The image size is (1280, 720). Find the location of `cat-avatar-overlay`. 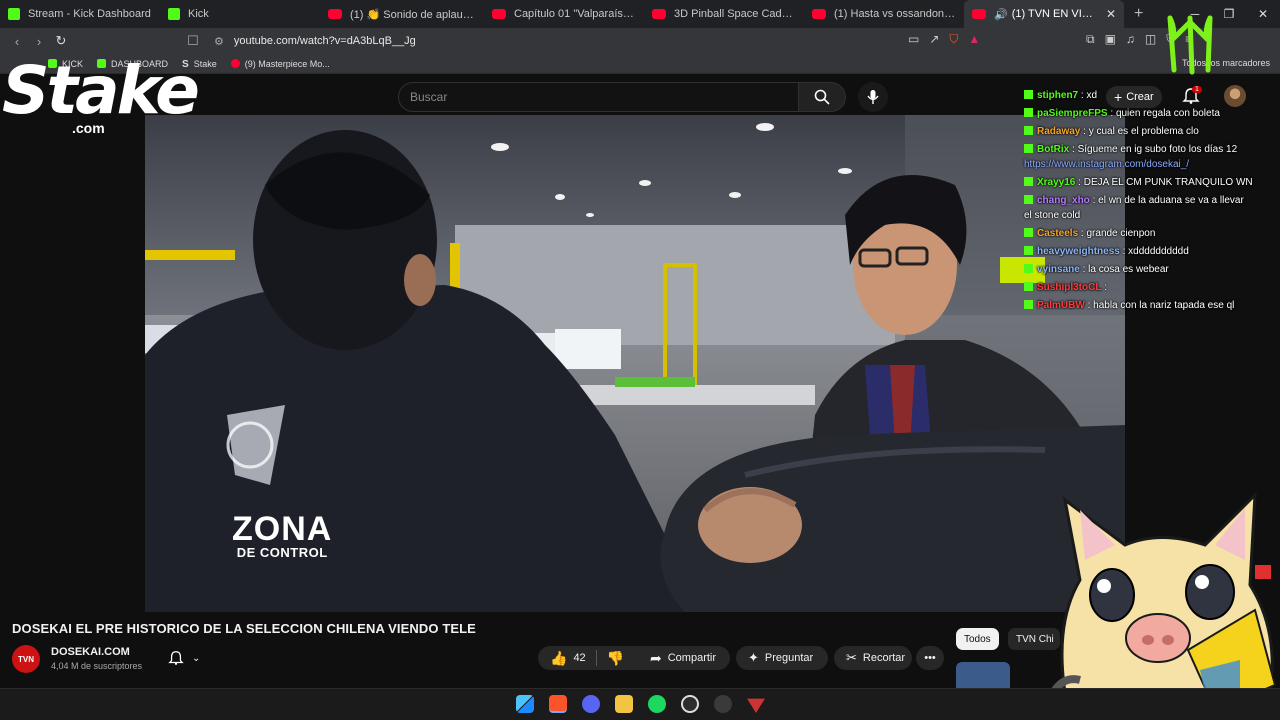

cat-avatar-overlay is located at coordinates (1161, 605).